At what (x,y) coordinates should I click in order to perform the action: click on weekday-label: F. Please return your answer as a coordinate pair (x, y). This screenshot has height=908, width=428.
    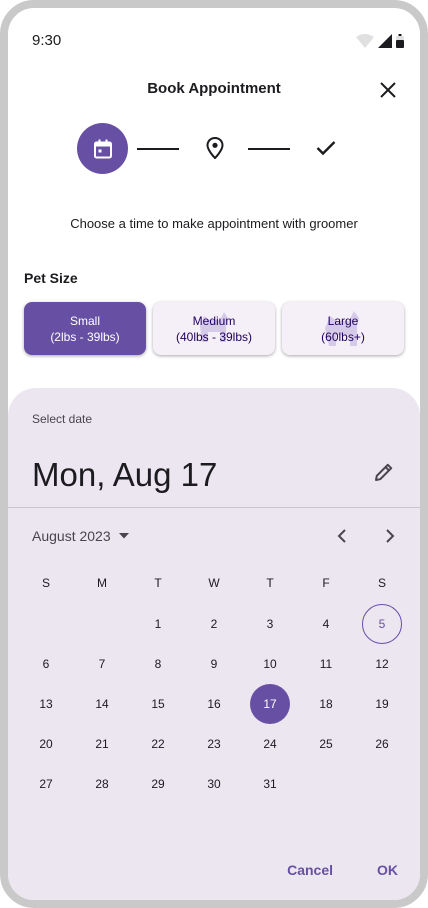
    Looking at the image, I should click on (326, 583).